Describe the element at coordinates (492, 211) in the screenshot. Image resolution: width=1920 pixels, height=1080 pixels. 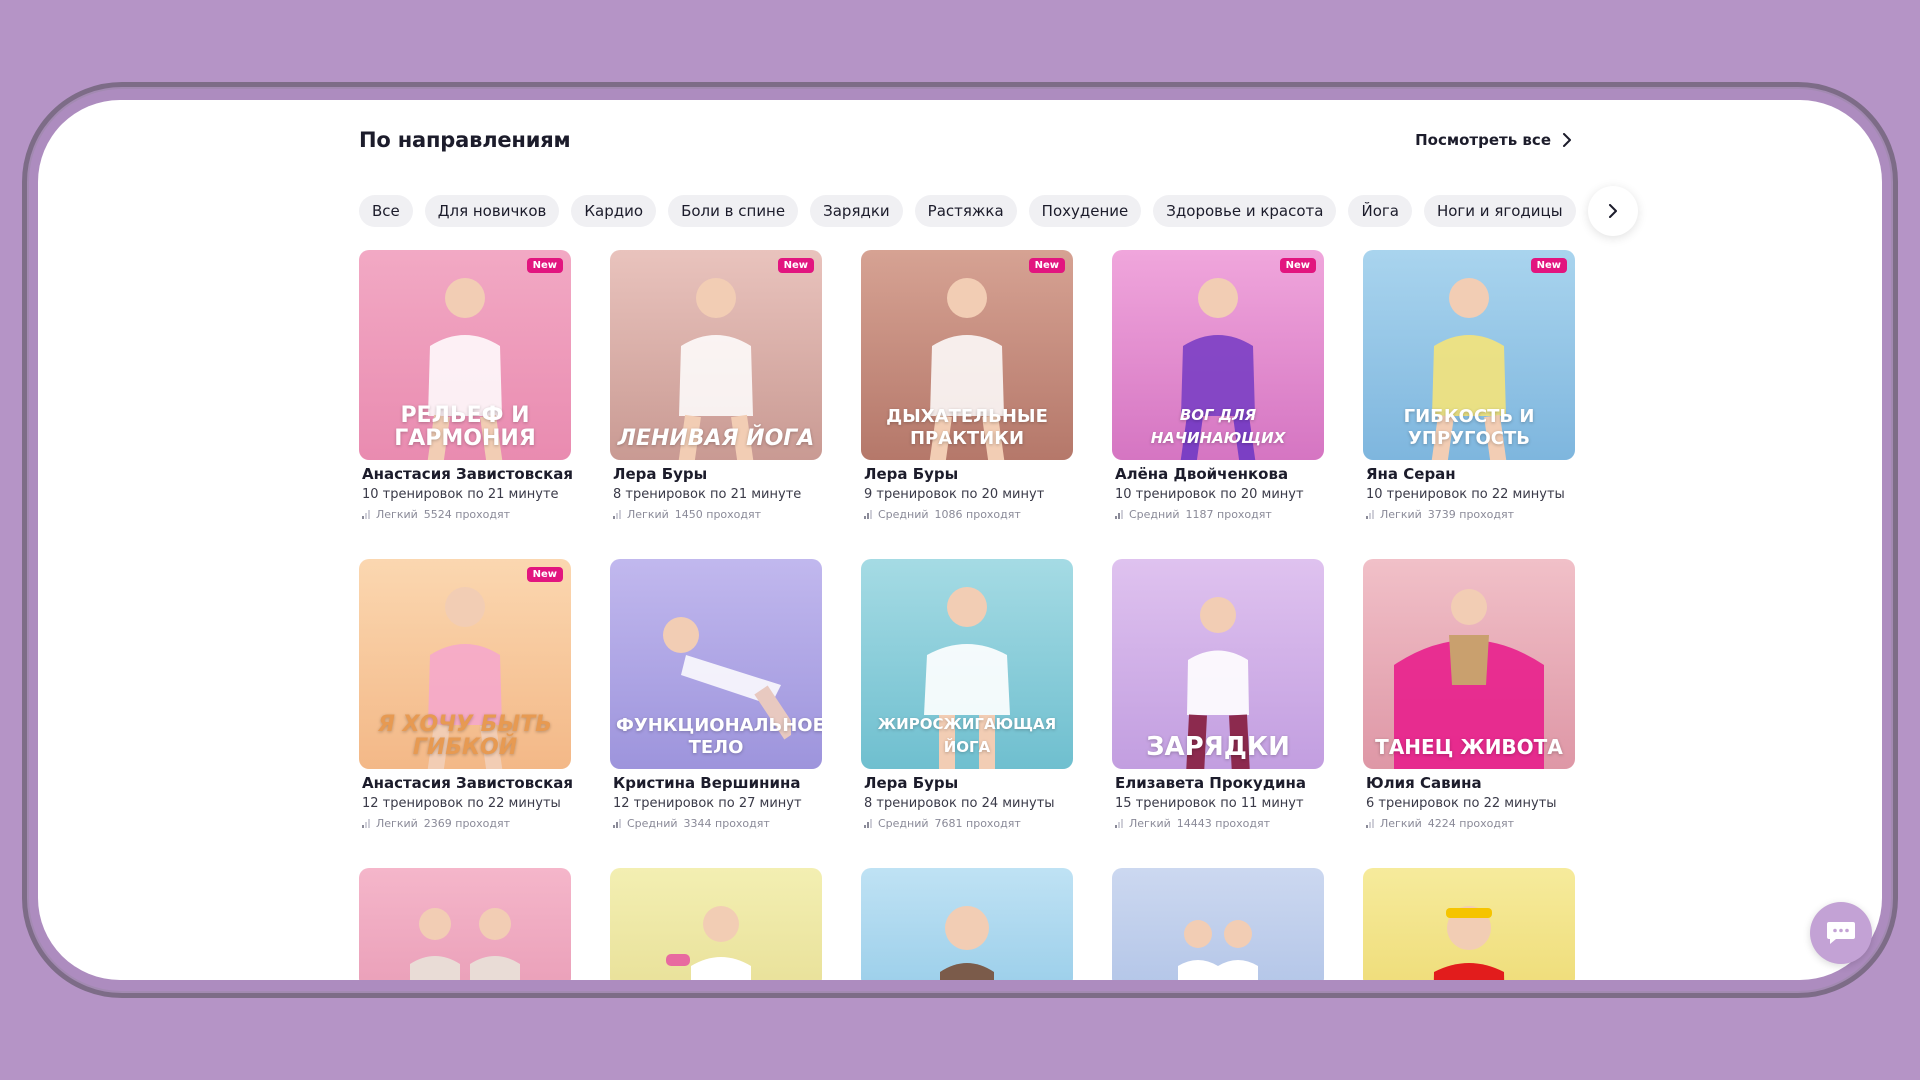
I see `filter-chip-beginners: Для новичков` at that location.